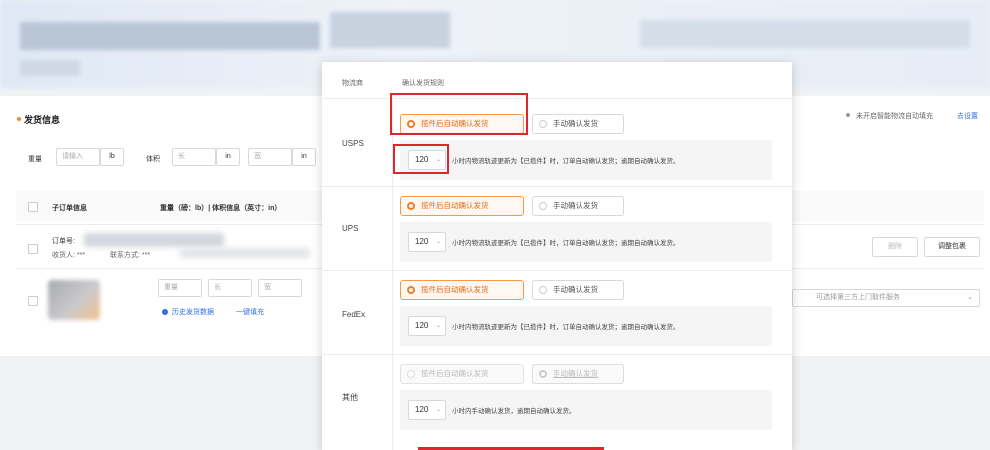  What do you see at coordinates (69, 255) in the screenshot?
I see `receiver-label: 收货人: ***` at bounding box center [69, 255].